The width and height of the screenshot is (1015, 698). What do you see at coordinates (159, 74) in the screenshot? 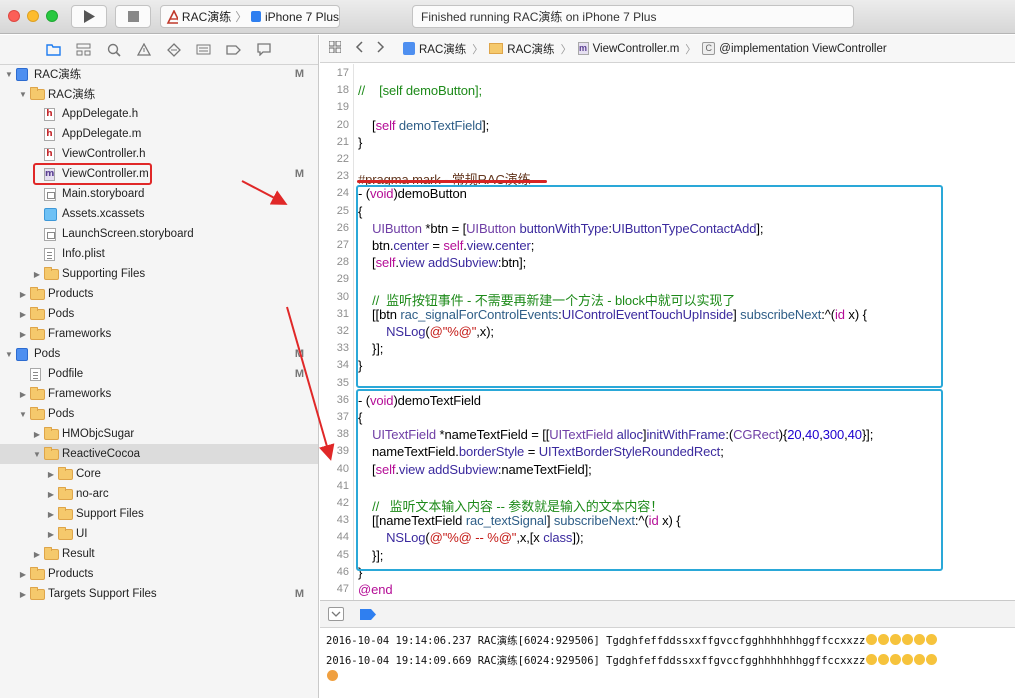
I see `tree-item: ▼ RAC演练 M` at bounding box center [159, 74].